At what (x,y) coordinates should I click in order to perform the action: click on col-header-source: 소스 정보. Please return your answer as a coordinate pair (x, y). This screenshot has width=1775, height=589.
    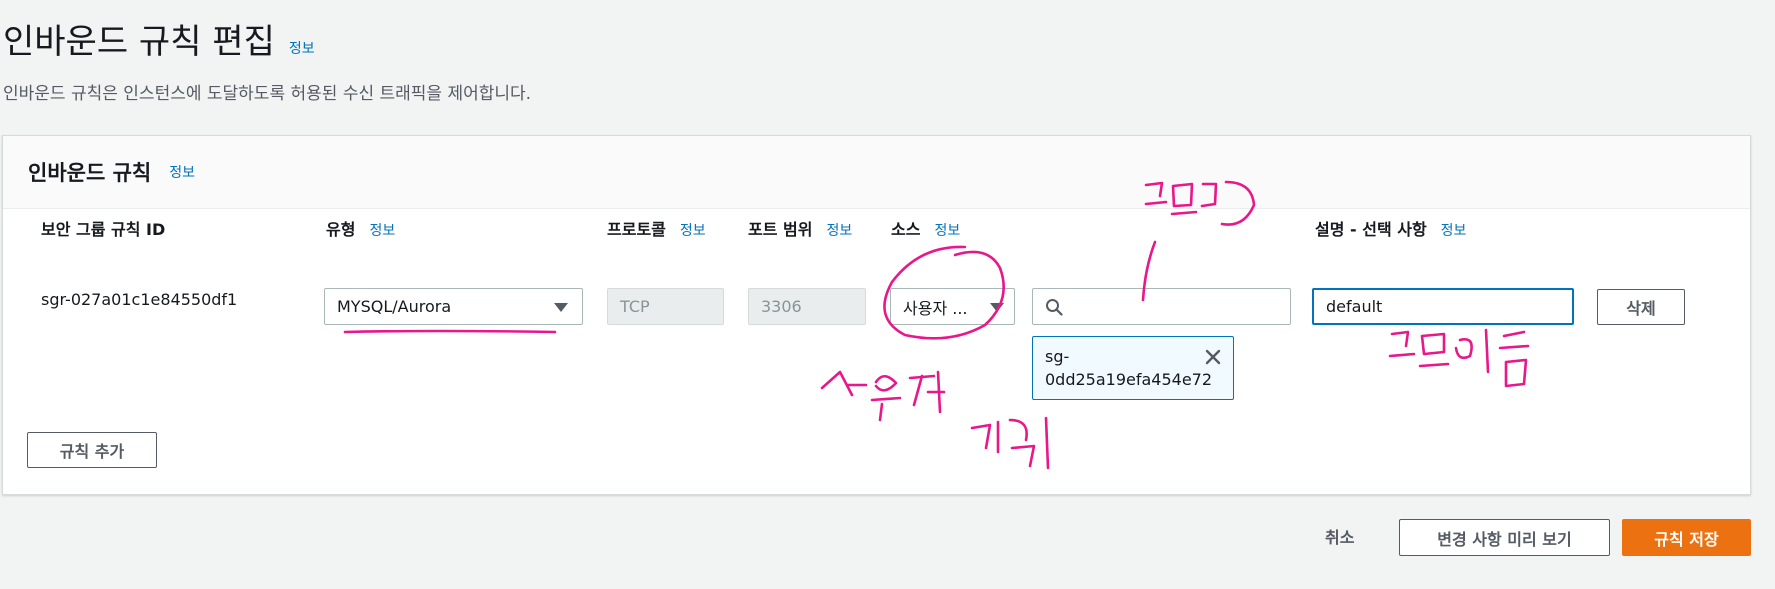
    Looking at the image, I should click on (925, 230).